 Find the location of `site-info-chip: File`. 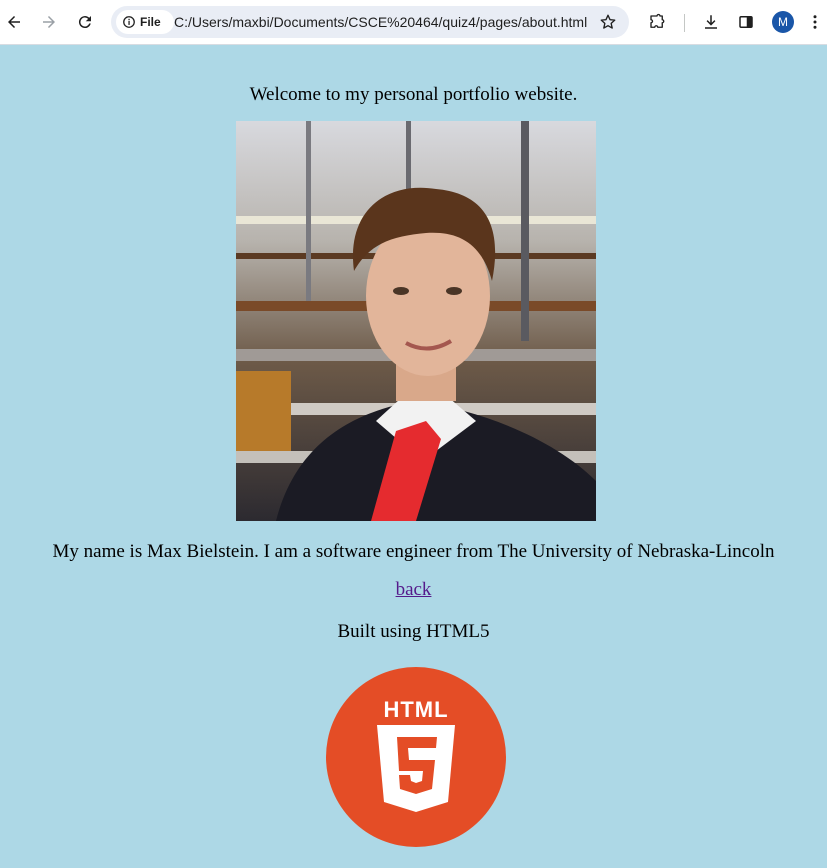

site-info-chip: File is located at coordinates (145, 22).